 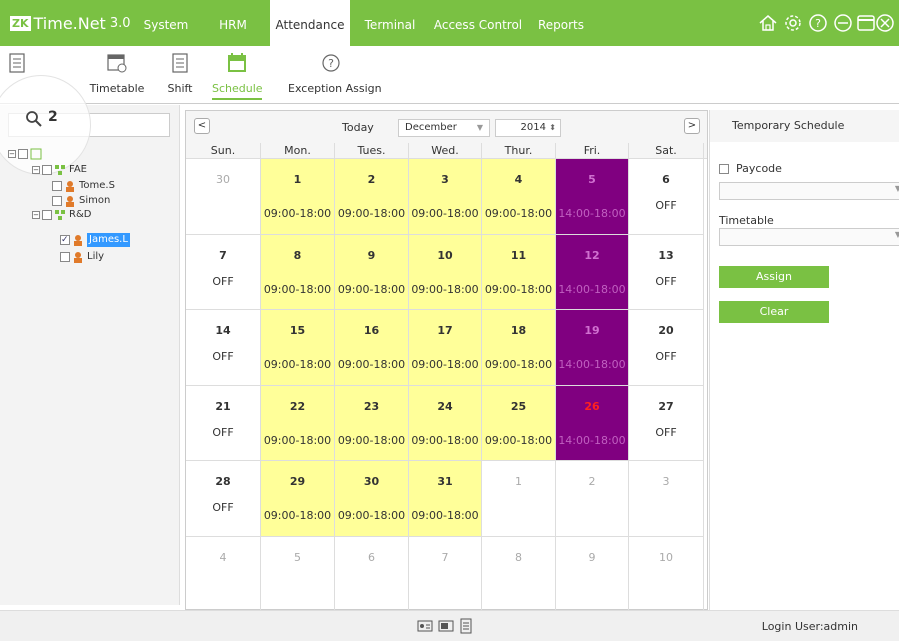 What do you see at coordinates (223, 574) in the screenshot?
I see `calendar-day-cell: 4` at bounding box center [223, 574].